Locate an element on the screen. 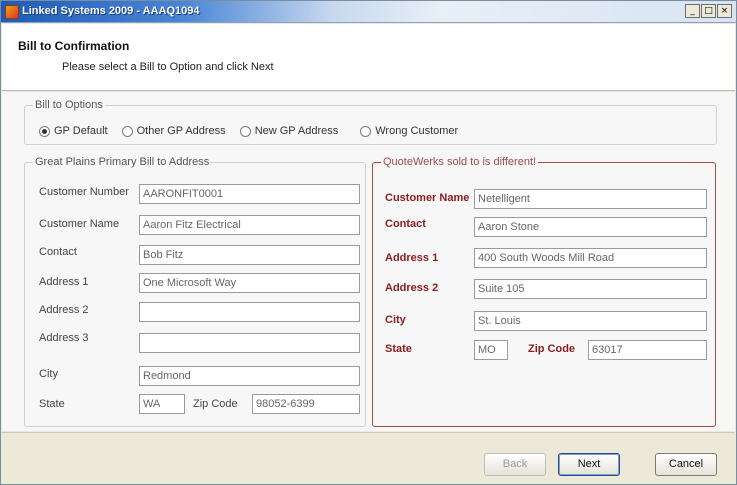 This screenshot has width=737, height=485. gp-city-field: Redmond is located at coordinates (249, 376).